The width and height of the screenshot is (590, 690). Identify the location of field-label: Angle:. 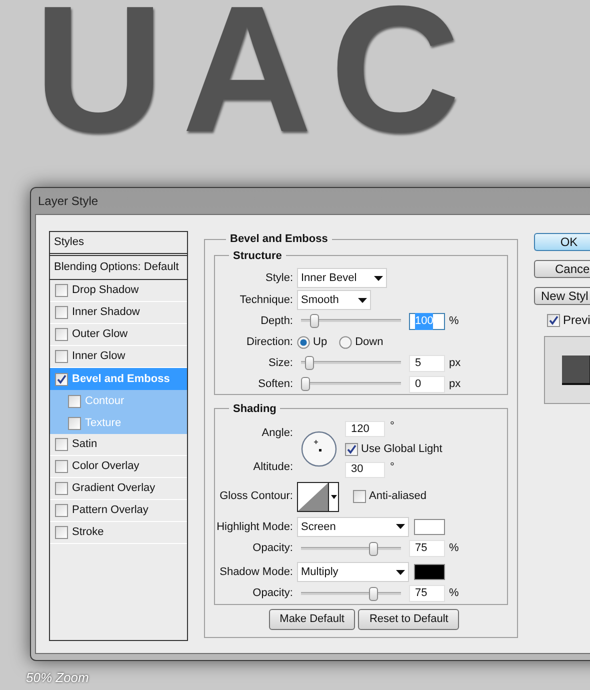
(277, 433).